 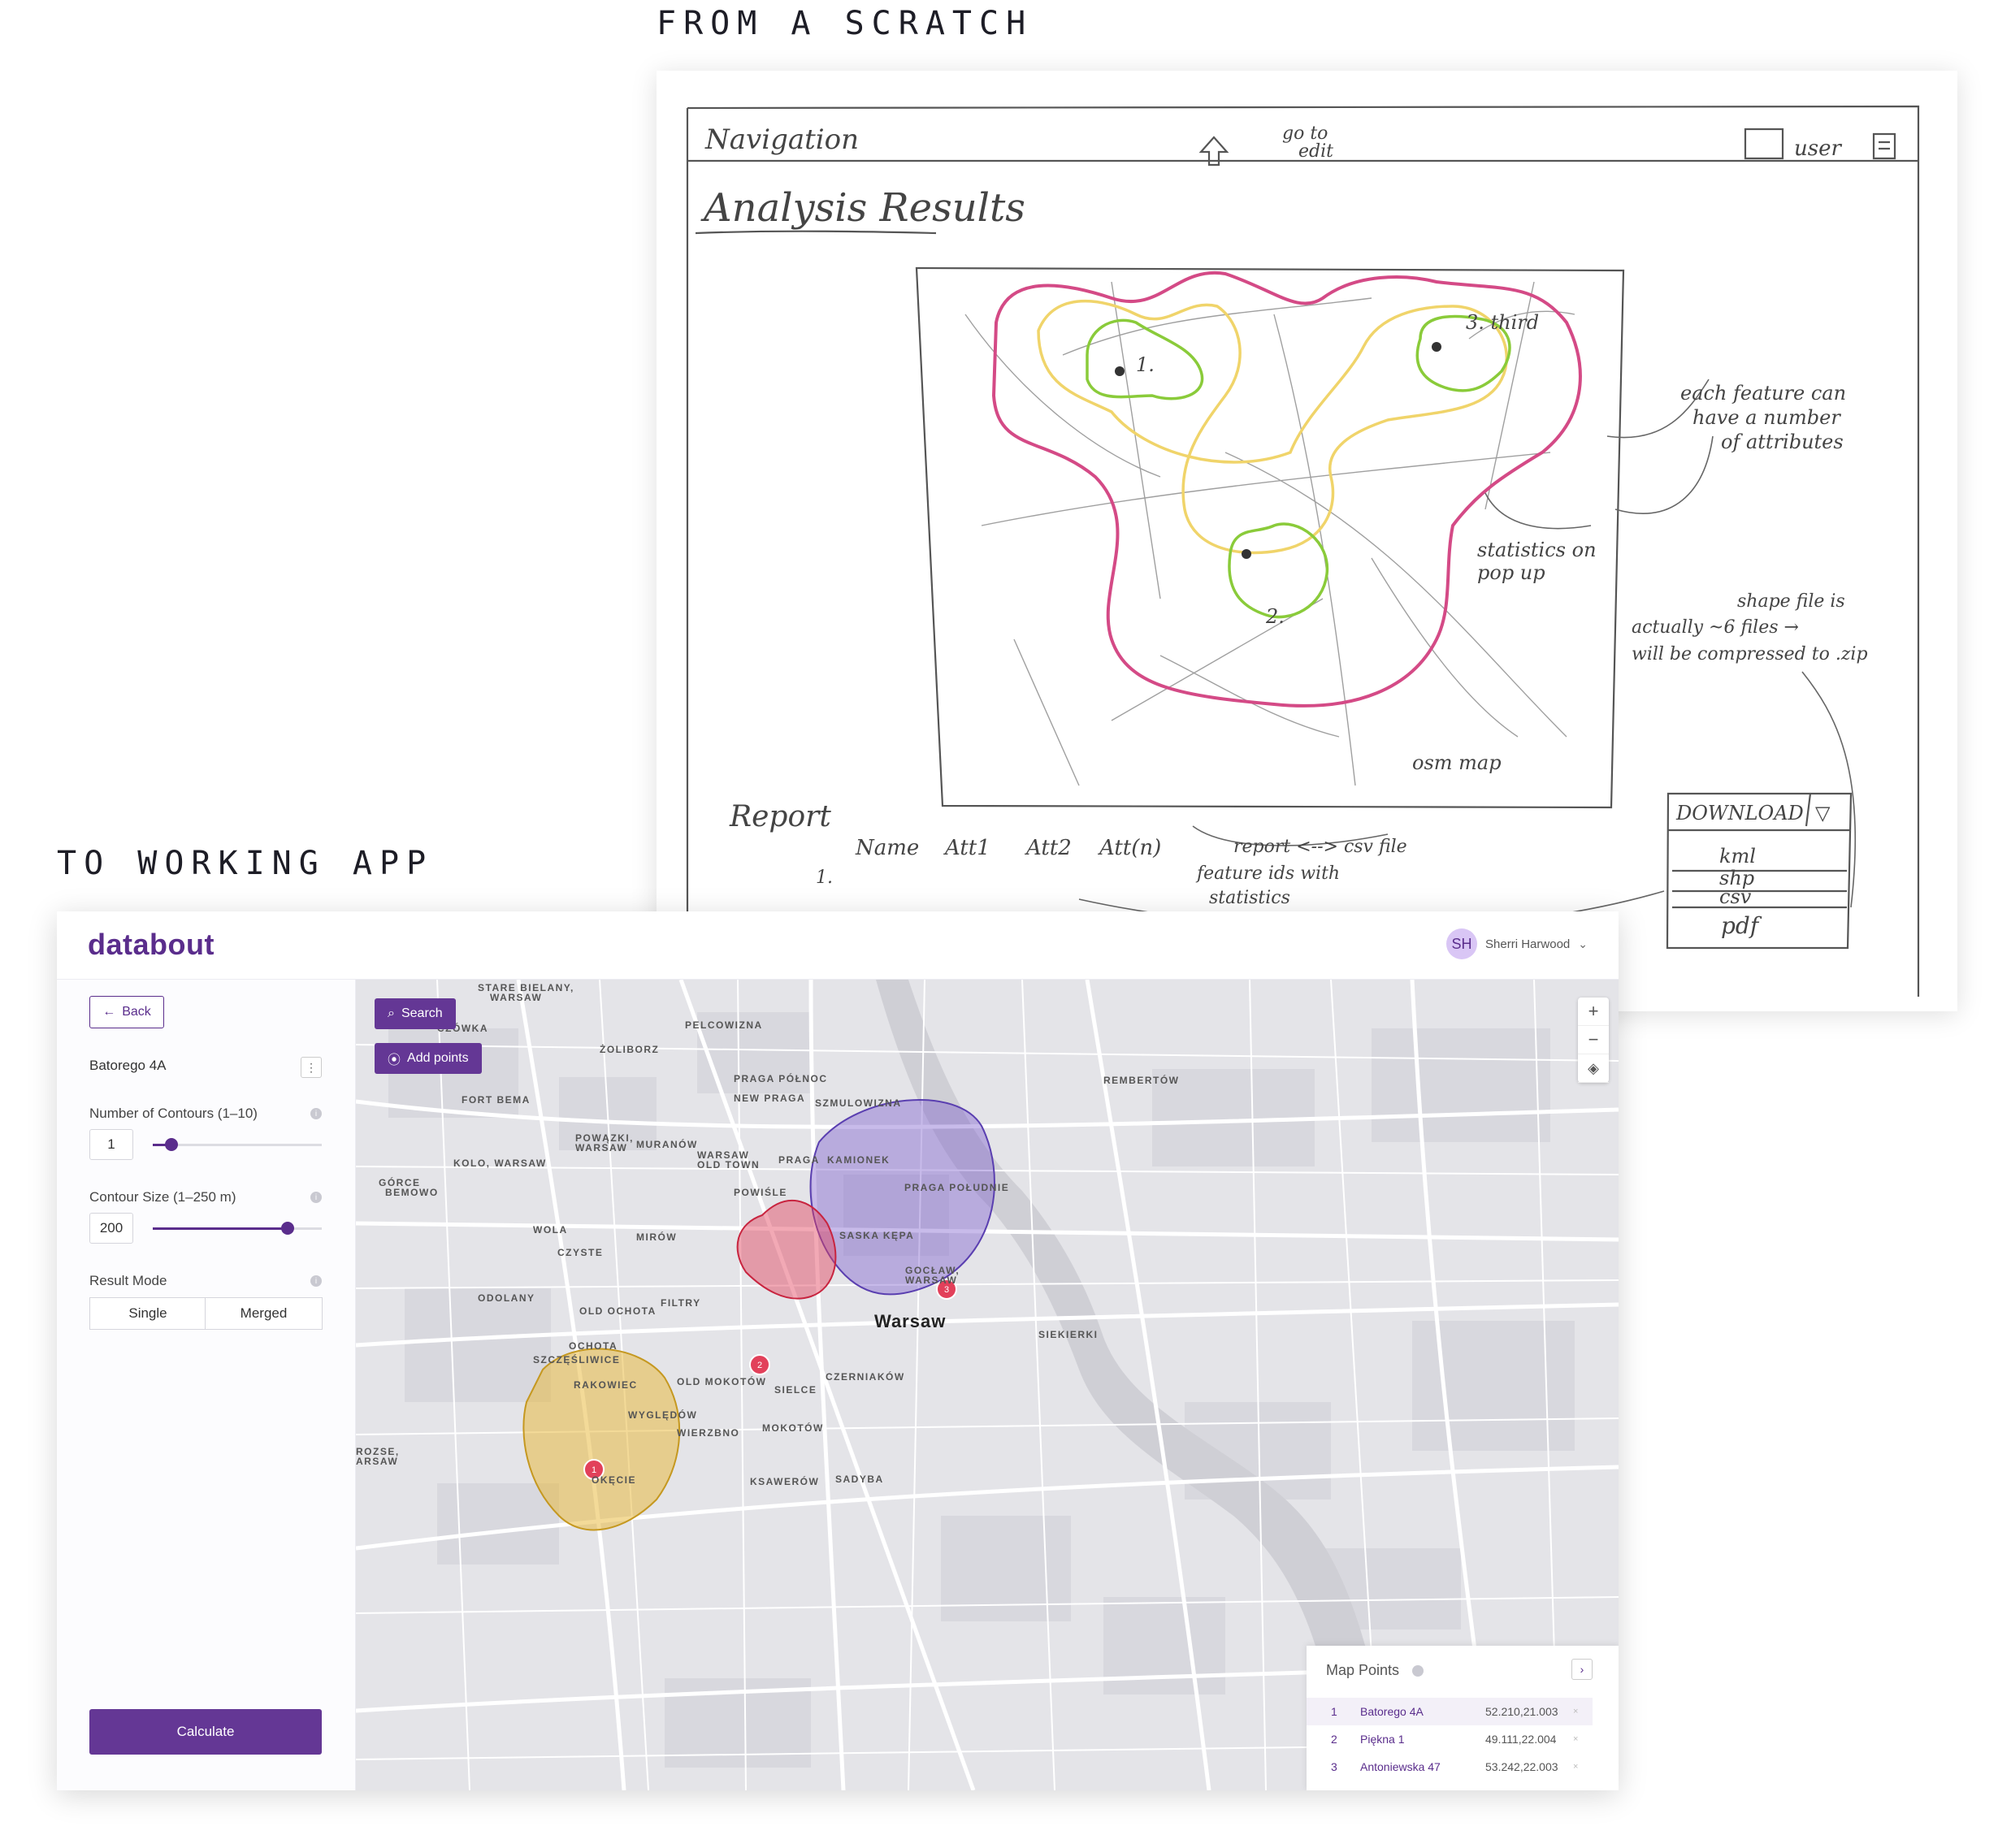 I want to click on district-label: KAMIONEK, so click(x=859, y=1160).